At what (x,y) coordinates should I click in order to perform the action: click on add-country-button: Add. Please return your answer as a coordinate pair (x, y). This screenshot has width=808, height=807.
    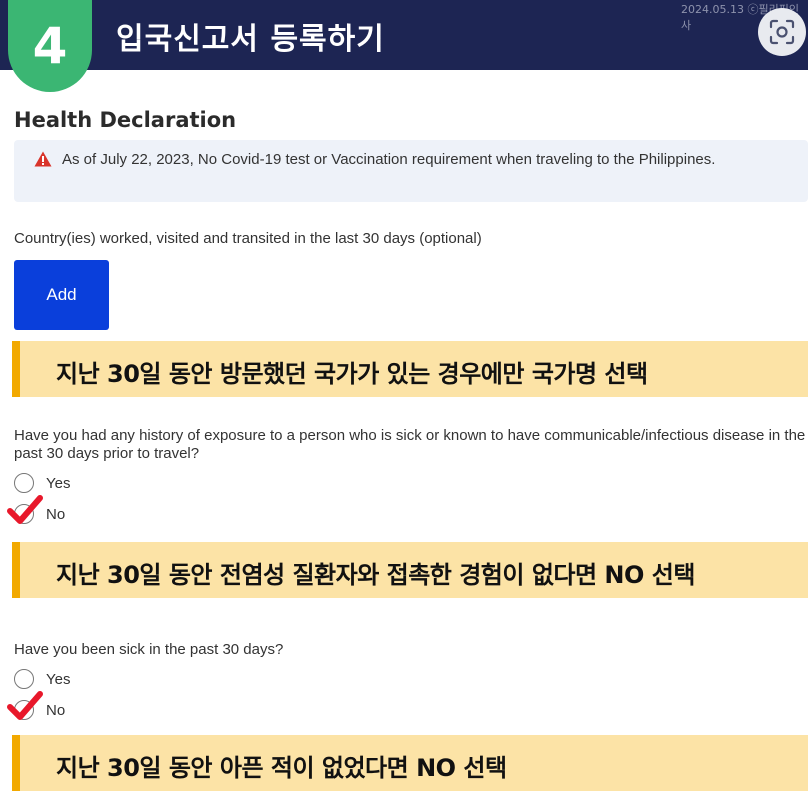
    Looking at the image, I should click on (61, 295).